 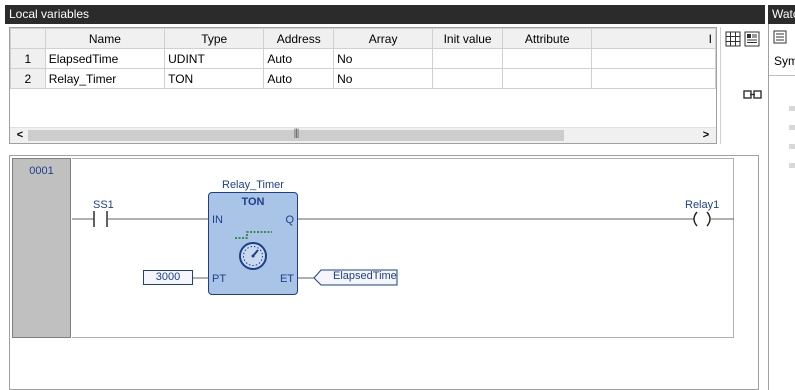 I want to click on scroll-left-arrow: <, so click(x=20, y=135).